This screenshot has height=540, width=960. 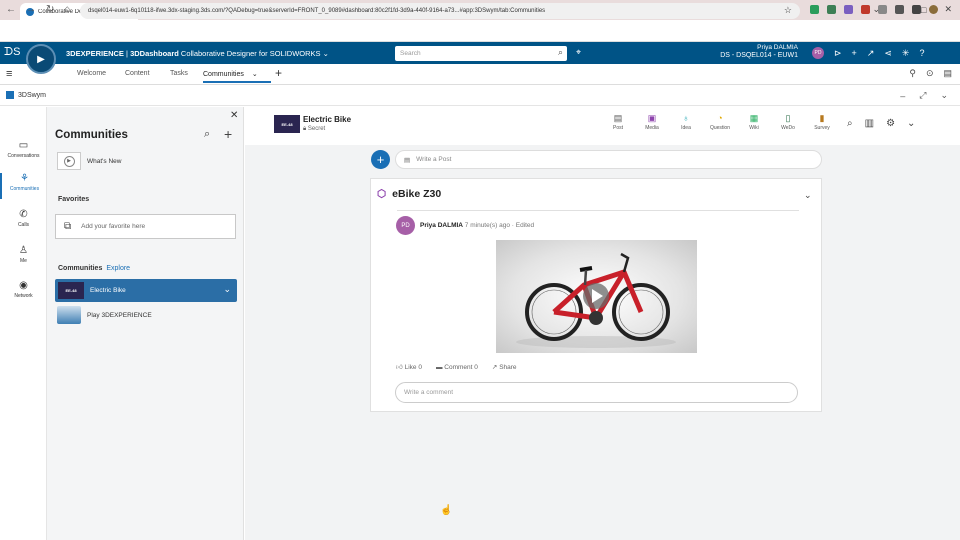 What do you see at coordinates (916, 9) in the screenshot?
I see `sidepanel-icon` at bounding box center [916, 9].